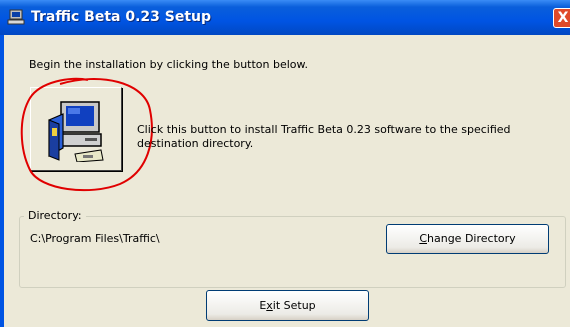  Describe the element at coordinates (285, 17) in the screenshot. I see `title-bar: Traffic Beta 0.23 Setup X` at that location.